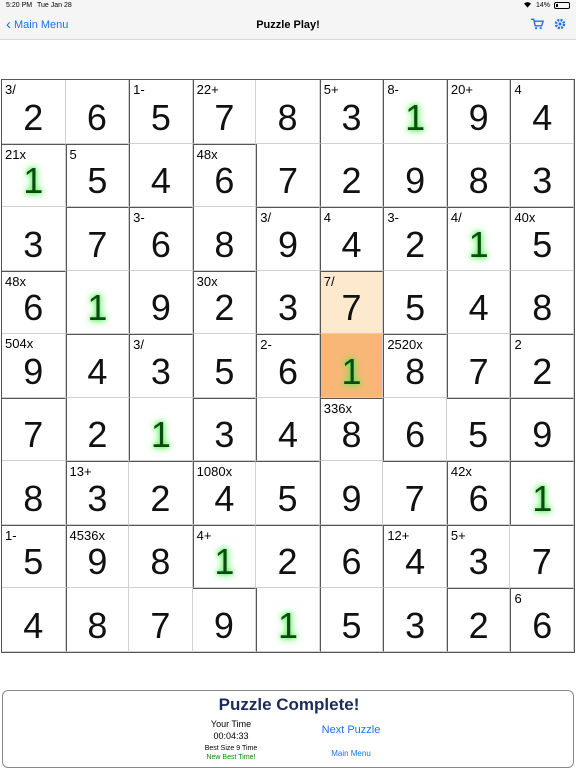  I want to click on cage-clue: 3/, so click(266, 218).